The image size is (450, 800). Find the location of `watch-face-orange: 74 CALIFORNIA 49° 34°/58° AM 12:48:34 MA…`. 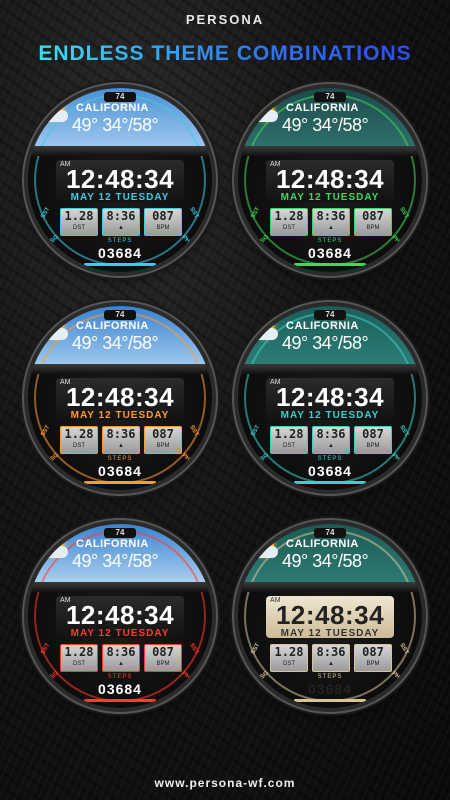

watch-face-orange: 74 CALIFORNIA 49° 34°/58° AM 12:48:34 MA… is located at coordinates (120, 398).